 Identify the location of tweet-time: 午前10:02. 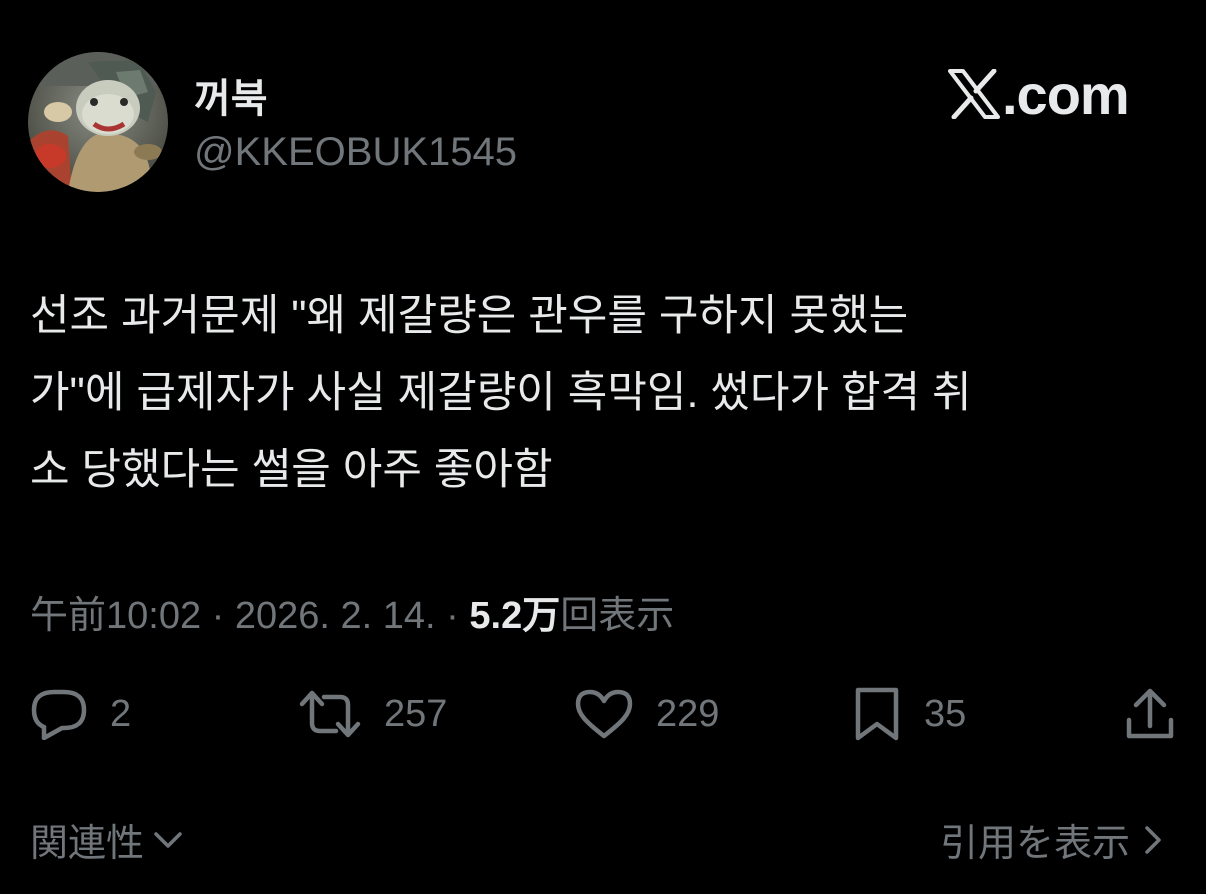
(115, 611).